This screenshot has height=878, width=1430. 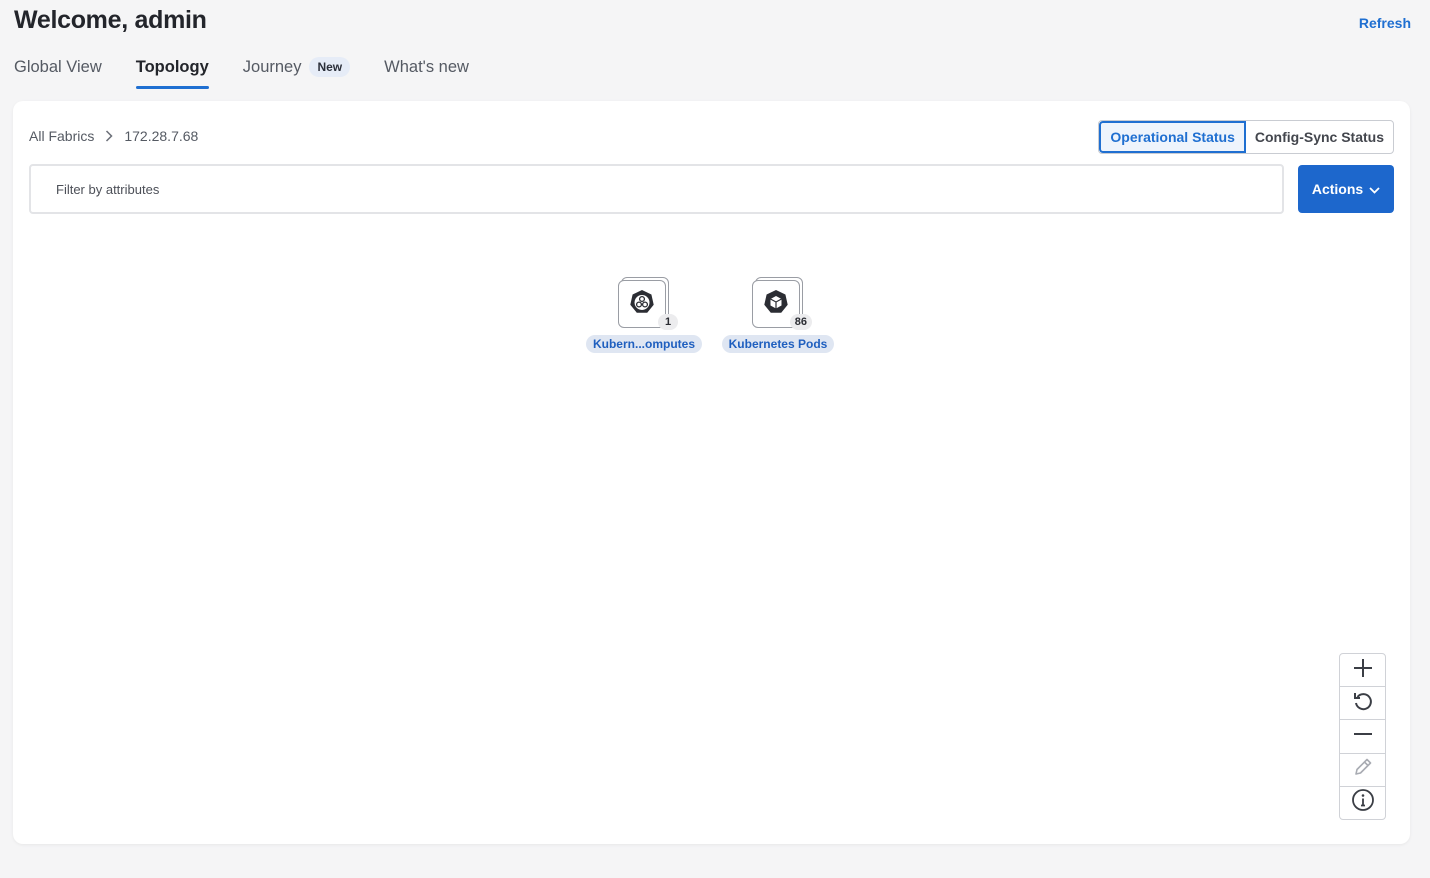 I want to click on page-title: Welcome, admin, so click(x=110, y=20).